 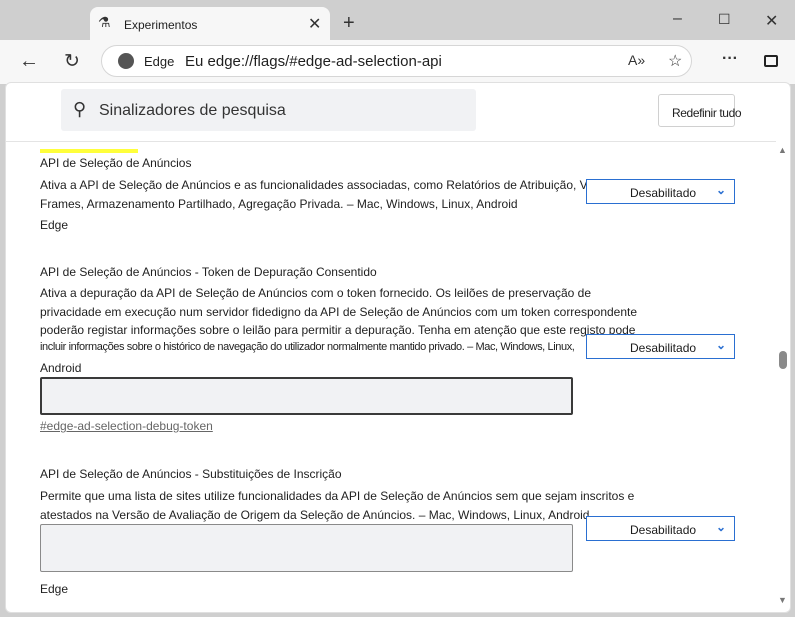 I want to click on search-icon: ⚲, so click(x=80, y=109).